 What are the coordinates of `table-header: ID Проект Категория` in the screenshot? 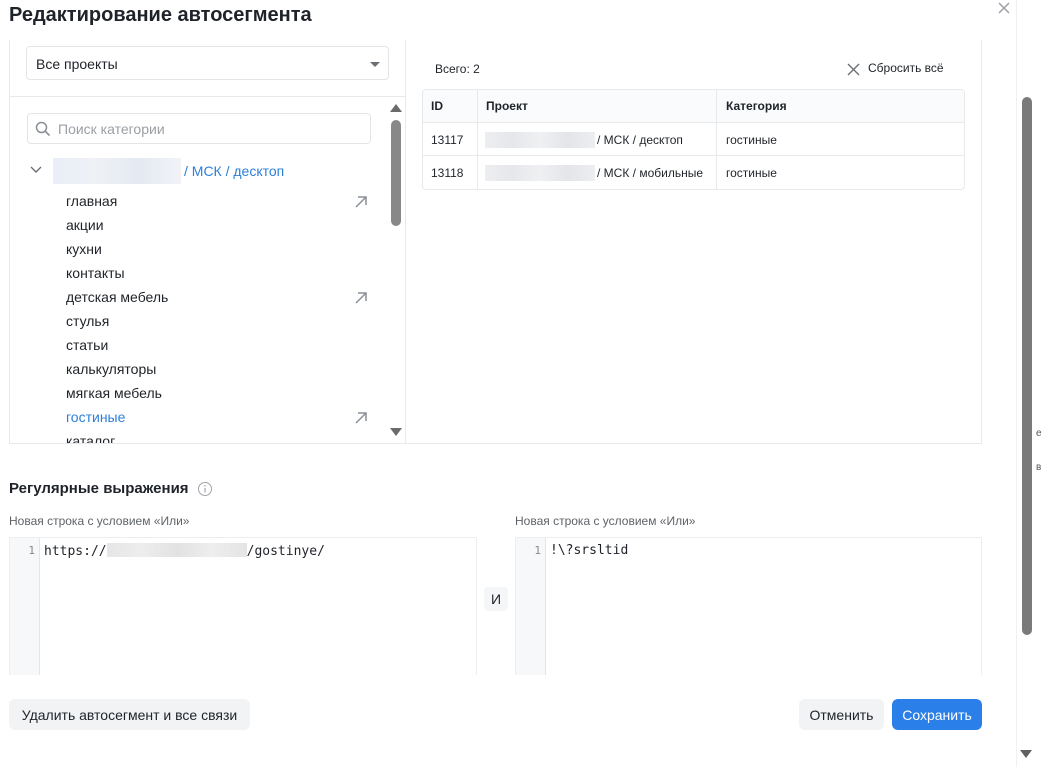 It's located at (693, 106).